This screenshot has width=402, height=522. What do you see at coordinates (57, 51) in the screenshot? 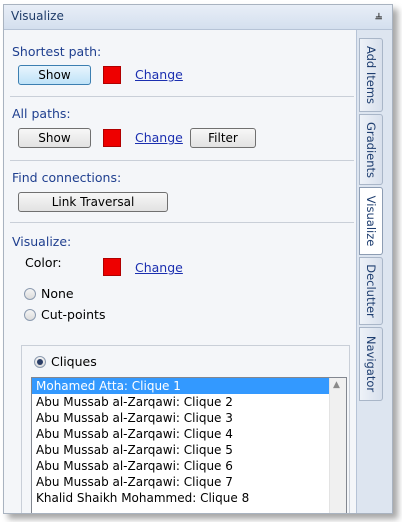
I see `shortest-path-label: Shortest path:` at bounding box center [57, 51].